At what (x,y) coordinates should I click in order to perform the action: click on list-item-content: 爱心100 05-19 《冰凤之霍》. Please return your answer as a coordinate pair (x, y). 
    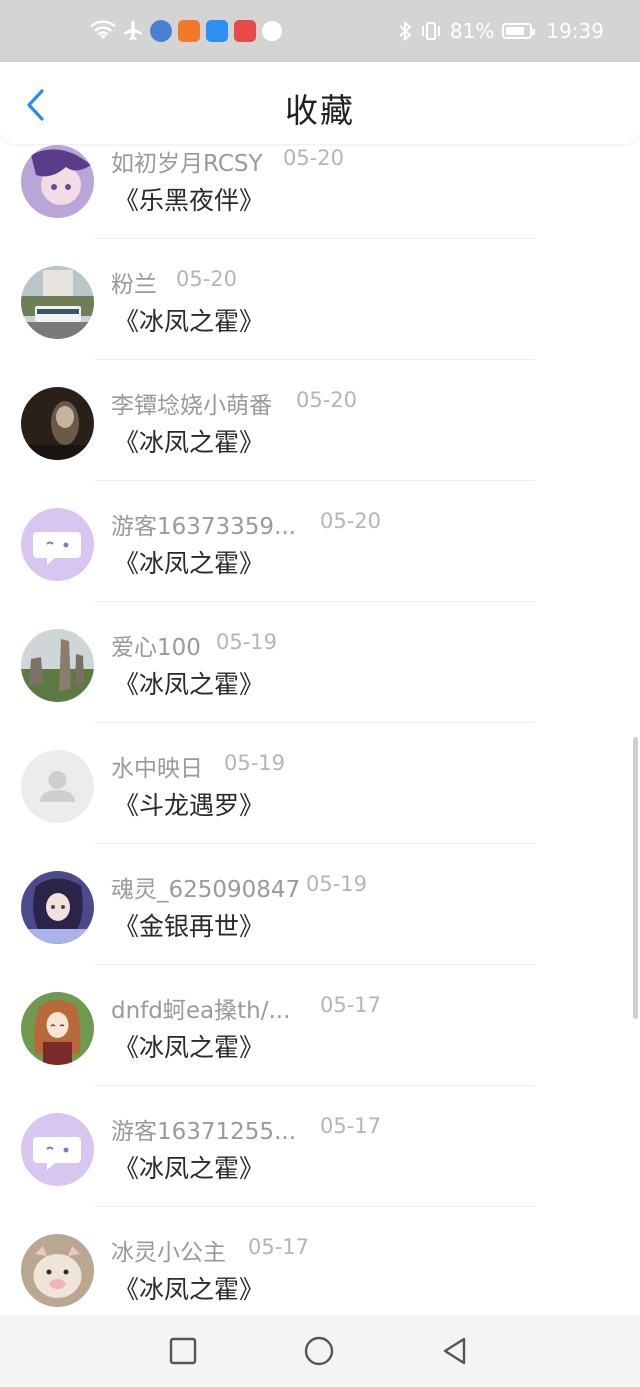
    Looking at the image, I should click on (320, 662).